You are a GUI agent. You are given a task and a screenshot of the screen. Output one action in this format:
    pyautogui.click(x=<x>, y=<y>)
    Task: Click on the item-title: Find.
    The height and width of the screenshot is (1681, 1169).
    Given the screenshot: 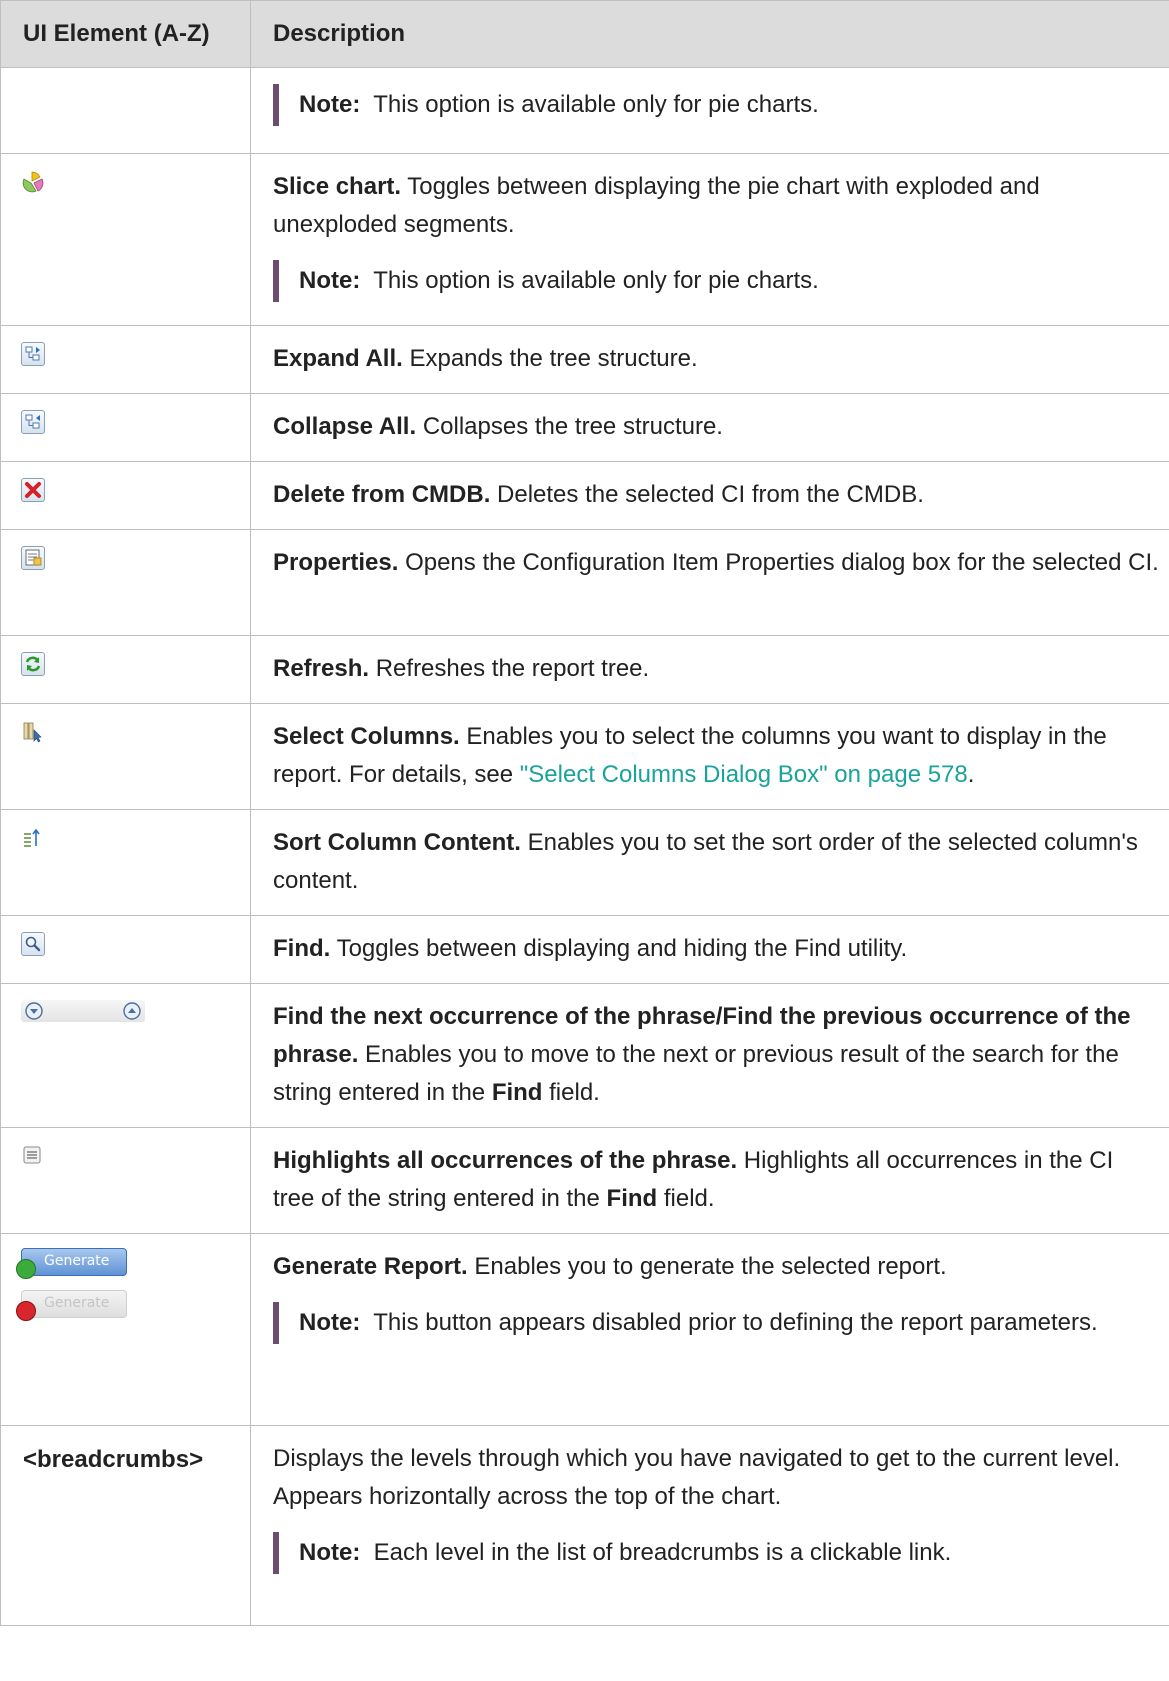 What is the action you would take?
    pyautogui.click(x=302, y=948)
    